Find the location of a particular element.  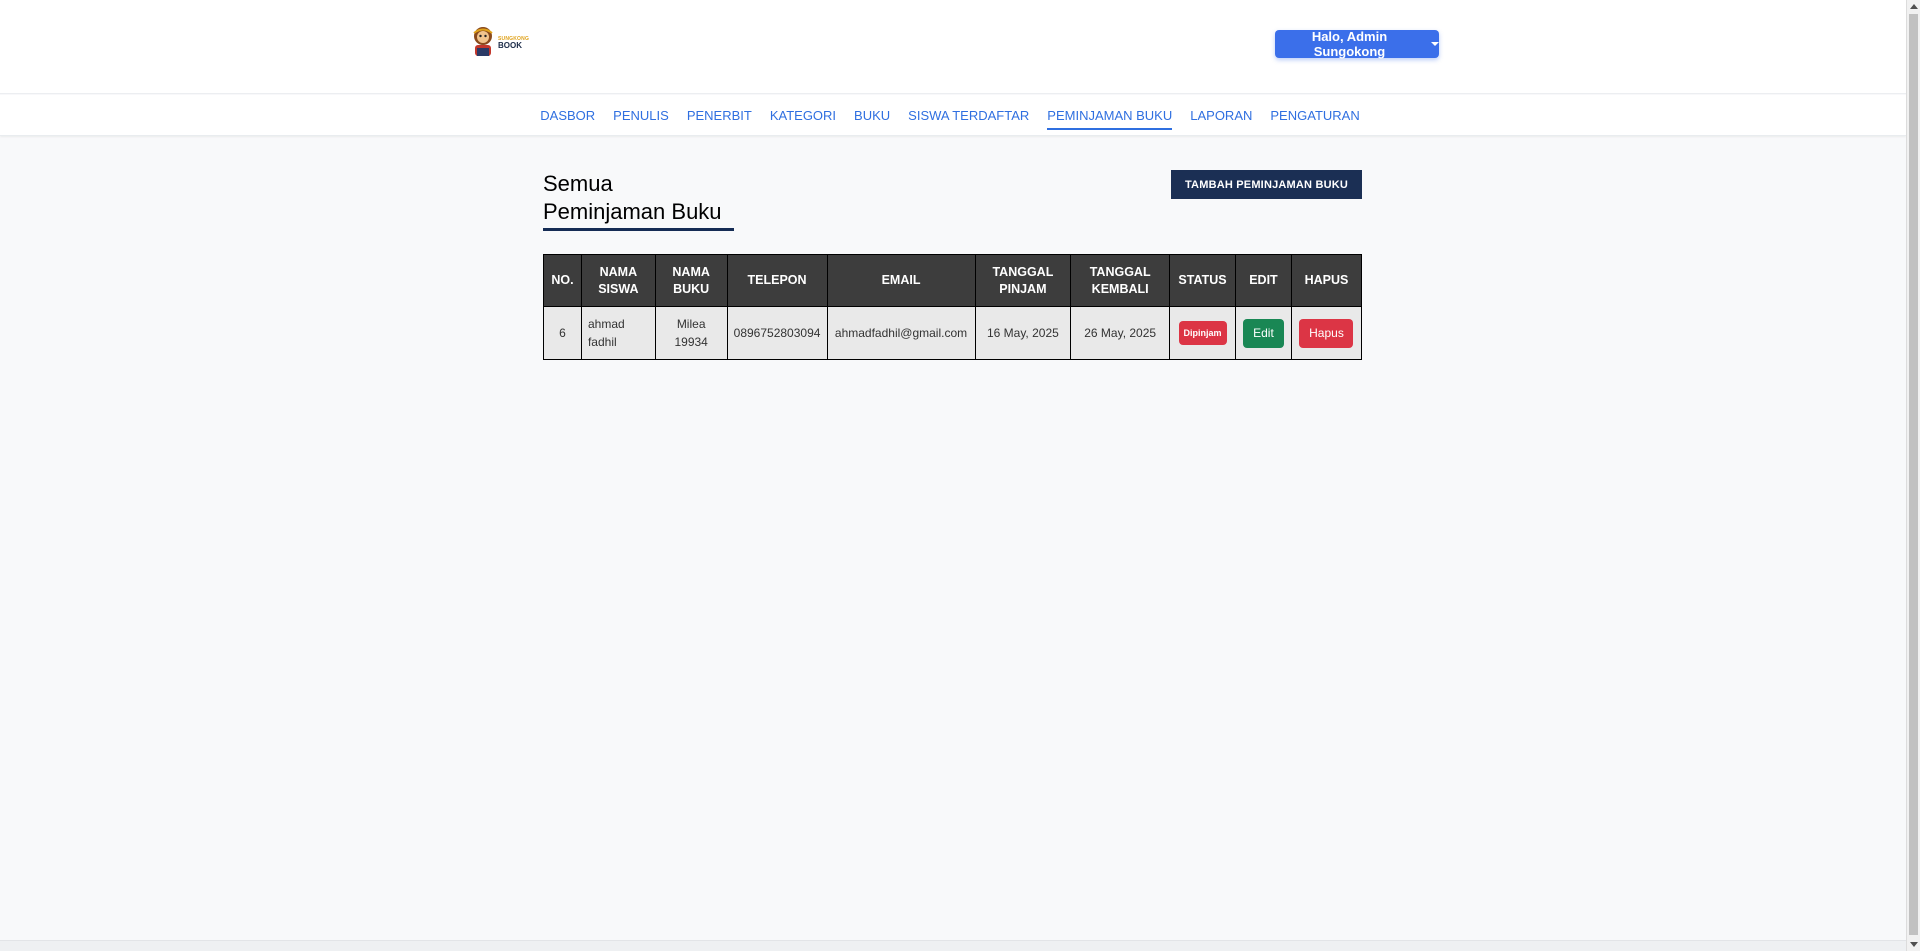

cell-student-name: ahmad fadhil is located at coordinates (618, 333).